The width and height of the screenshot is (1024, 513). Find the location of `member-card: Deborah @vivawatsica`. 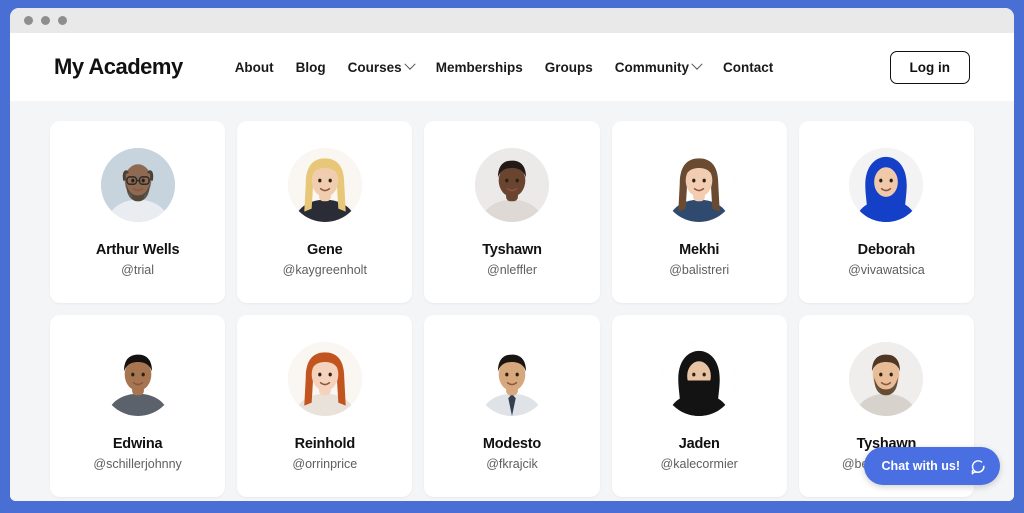

member-card: Deborah @vivawatsica is located at coordinates (886, 212).